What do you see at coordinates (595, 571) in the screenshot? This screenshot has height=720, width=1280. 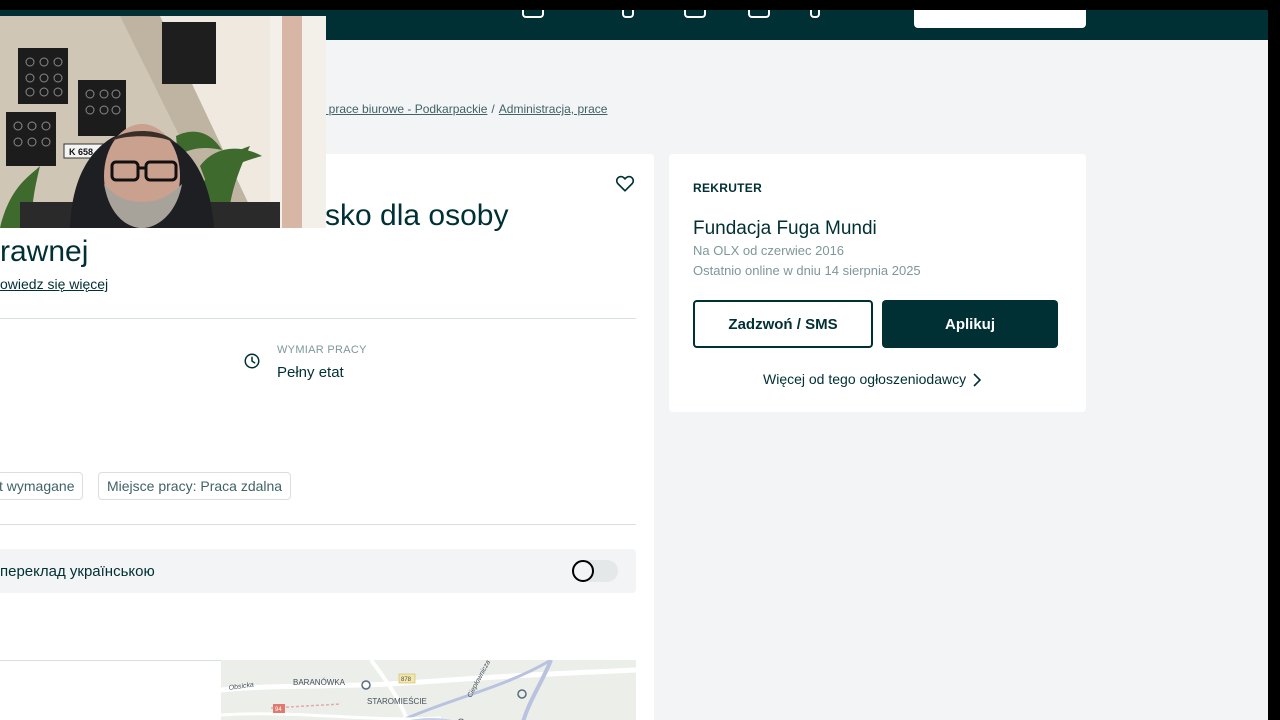 I see `translation-toggle` at bounding box center [595, 571].